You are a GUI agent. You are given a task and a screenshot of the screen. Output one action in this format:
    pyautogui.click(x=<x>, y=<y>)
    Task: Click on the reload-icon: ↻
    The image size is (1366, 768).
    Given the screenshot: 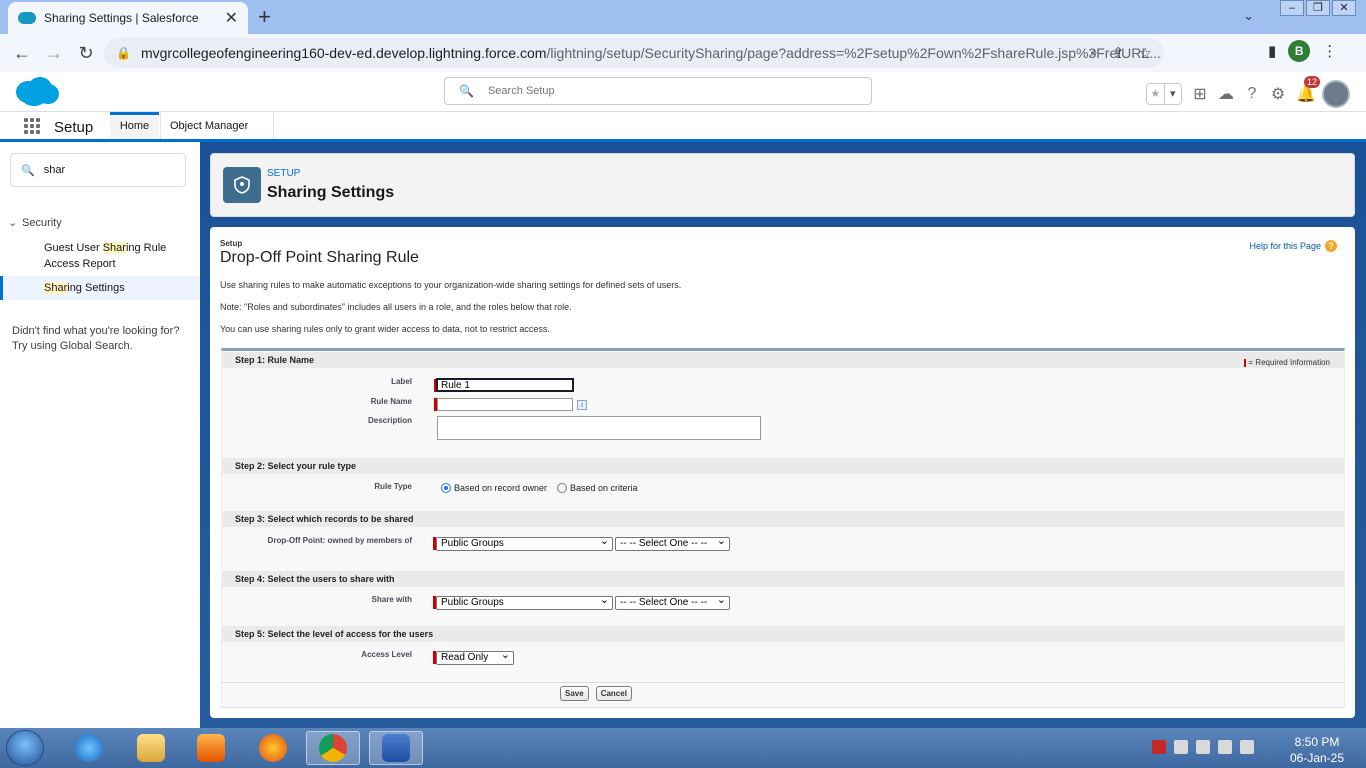 What is the action you would take?
    pyautogui.click(x=86, y=53)
    